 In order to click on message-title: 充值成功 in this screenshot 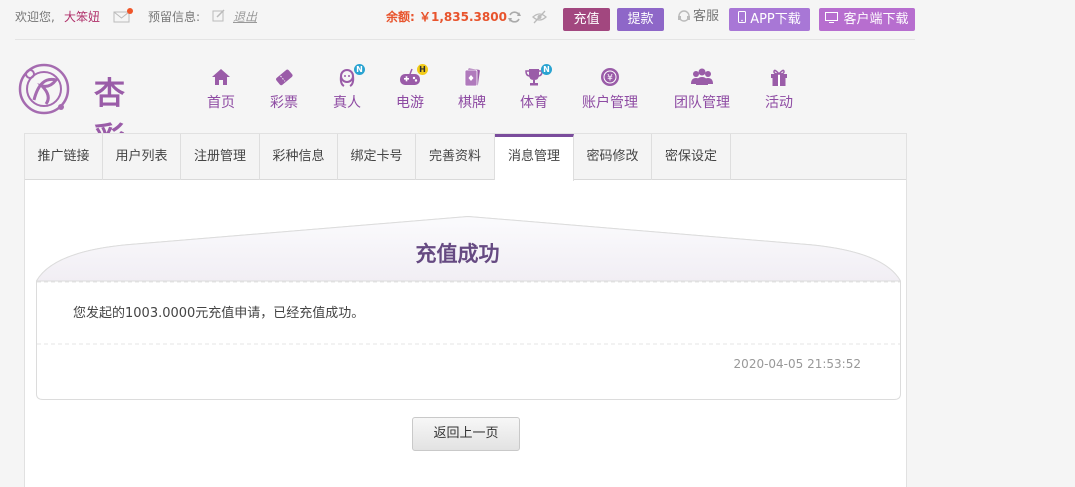, I will do `click(457, 254)`.